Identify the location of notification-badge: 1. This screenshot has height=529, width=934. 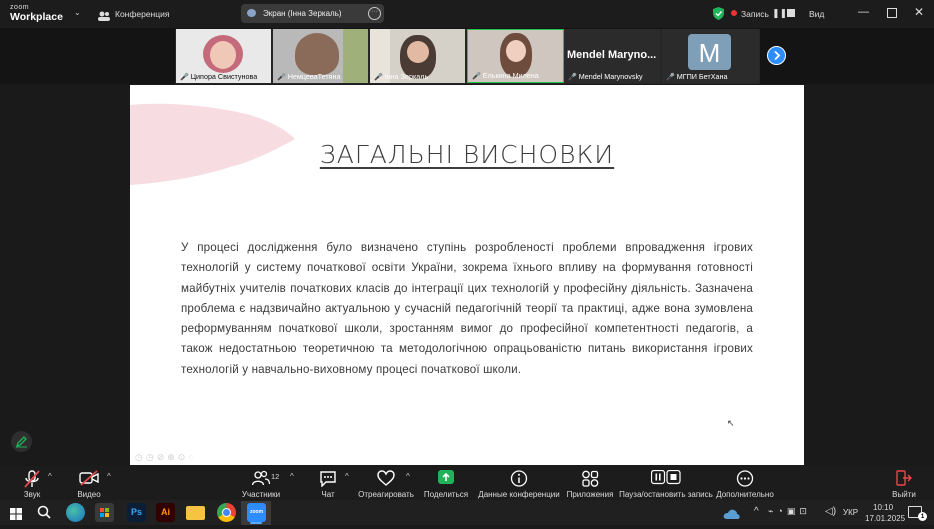
(922, 516).